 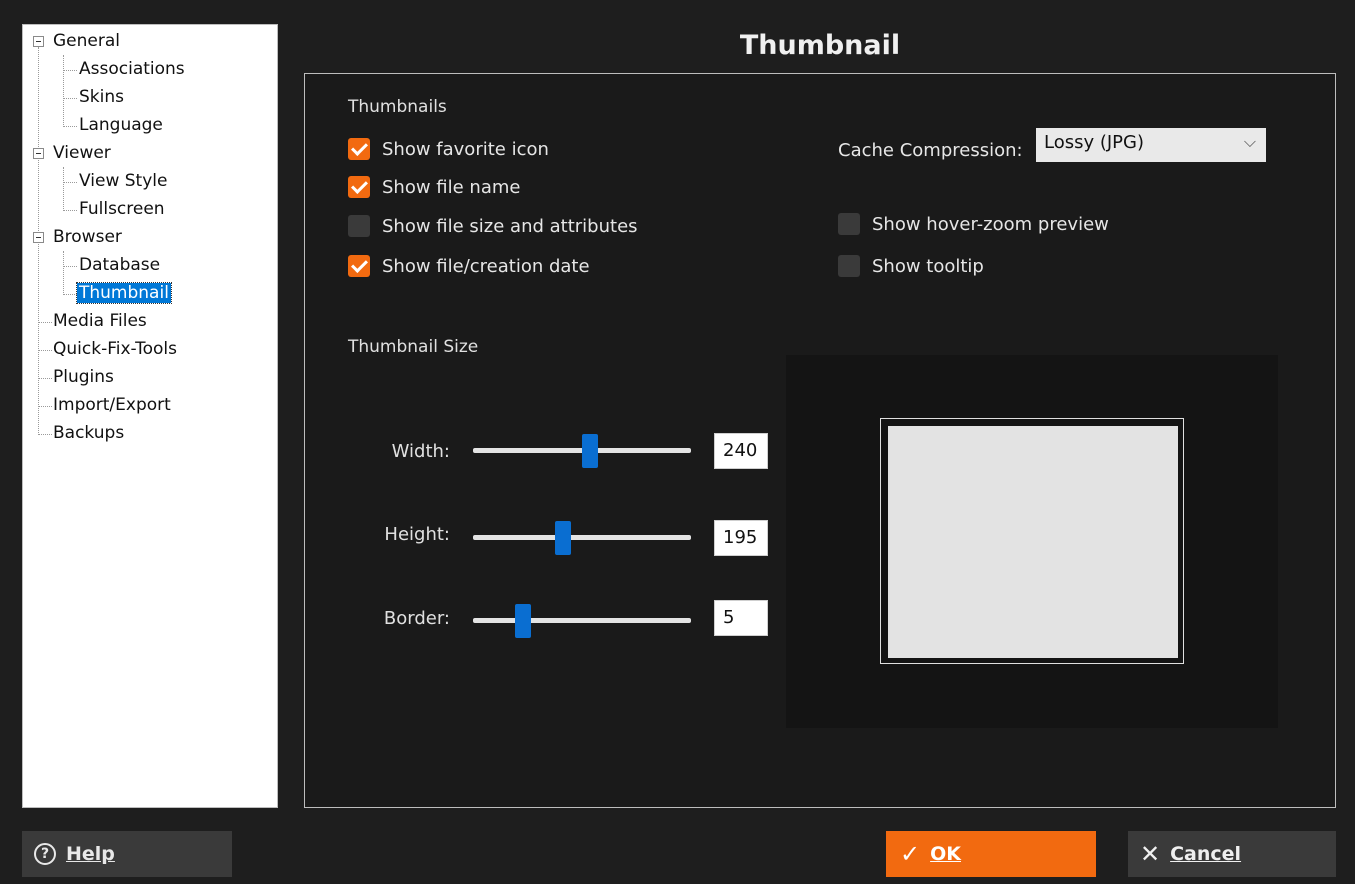 What do you see at coordinates (486, 266) in the screenshot?
I see `checkbox-label: Show file/creation date` at bounding box center [486, 266].